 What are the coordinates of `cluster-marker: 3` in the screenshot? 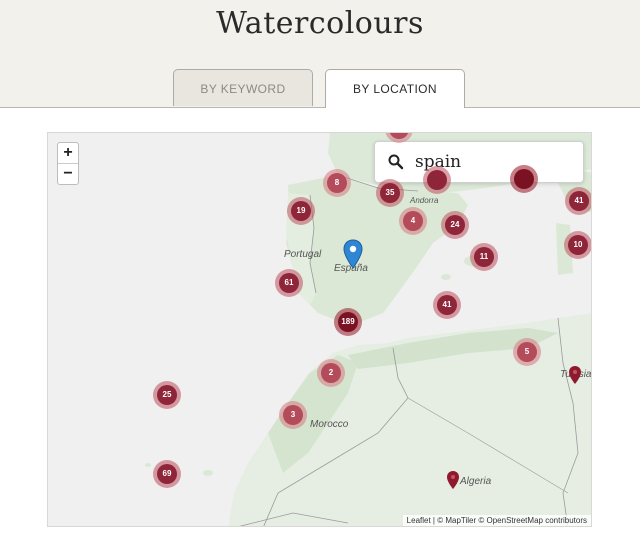 It's located at (293, 415).